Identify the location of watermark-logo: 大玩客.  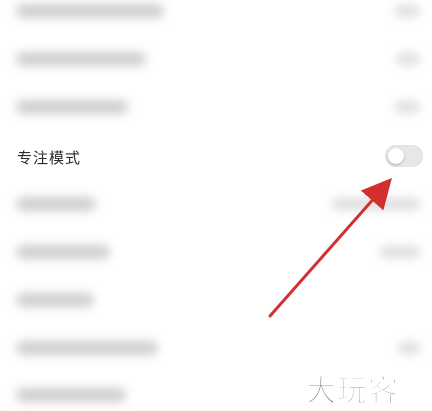
(352, 392).